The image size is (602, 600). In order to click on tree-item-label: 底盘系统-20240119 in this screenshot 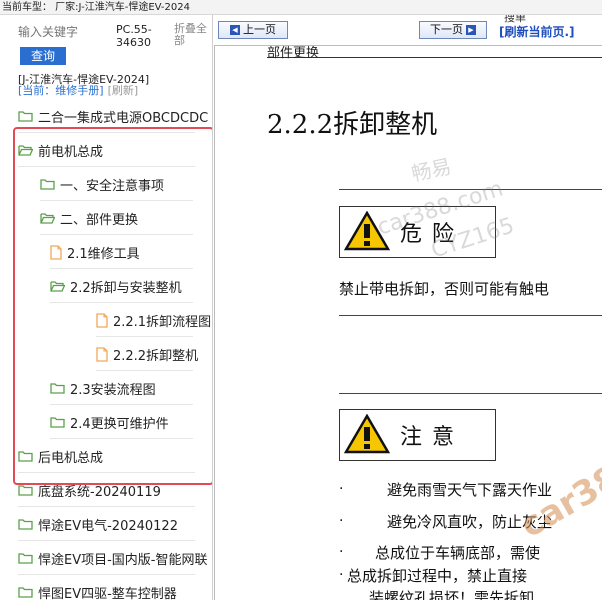, I will do `click(99, 492)`.